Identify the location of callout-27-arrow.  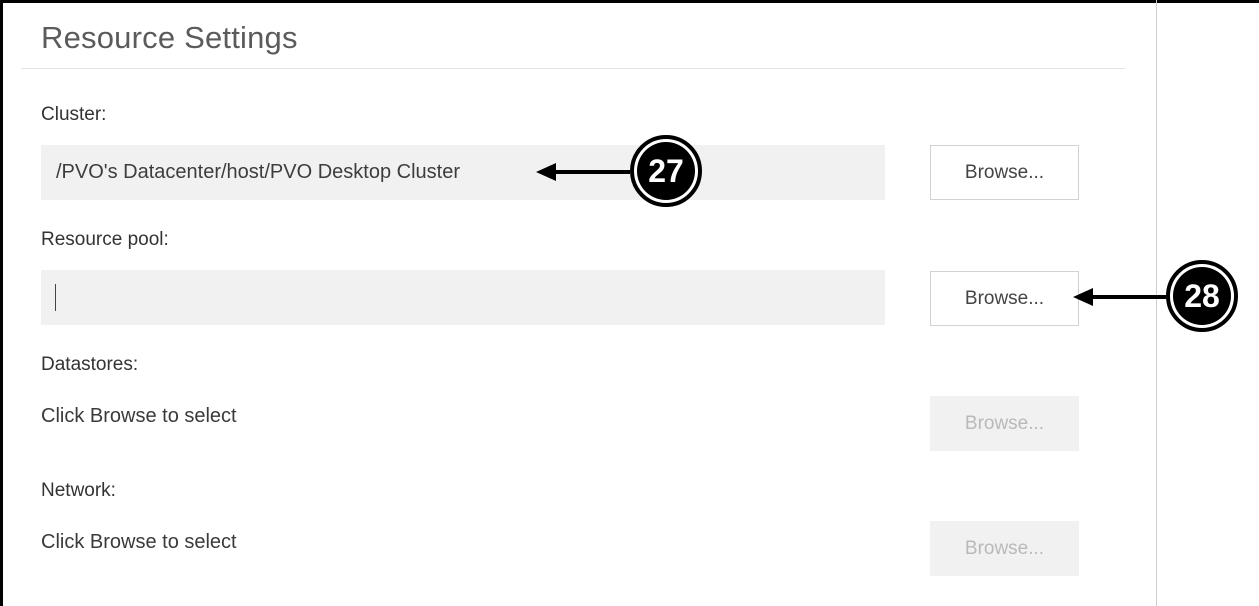
(583, 172).